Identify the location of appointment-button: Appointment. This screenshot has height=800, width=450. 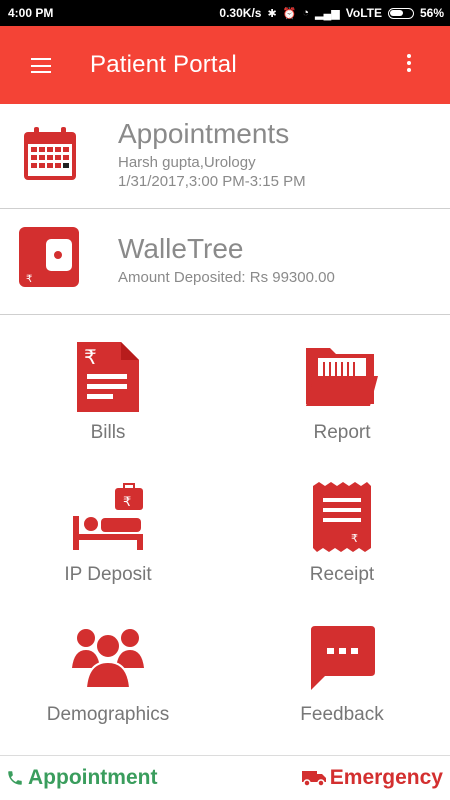
(81, 778).